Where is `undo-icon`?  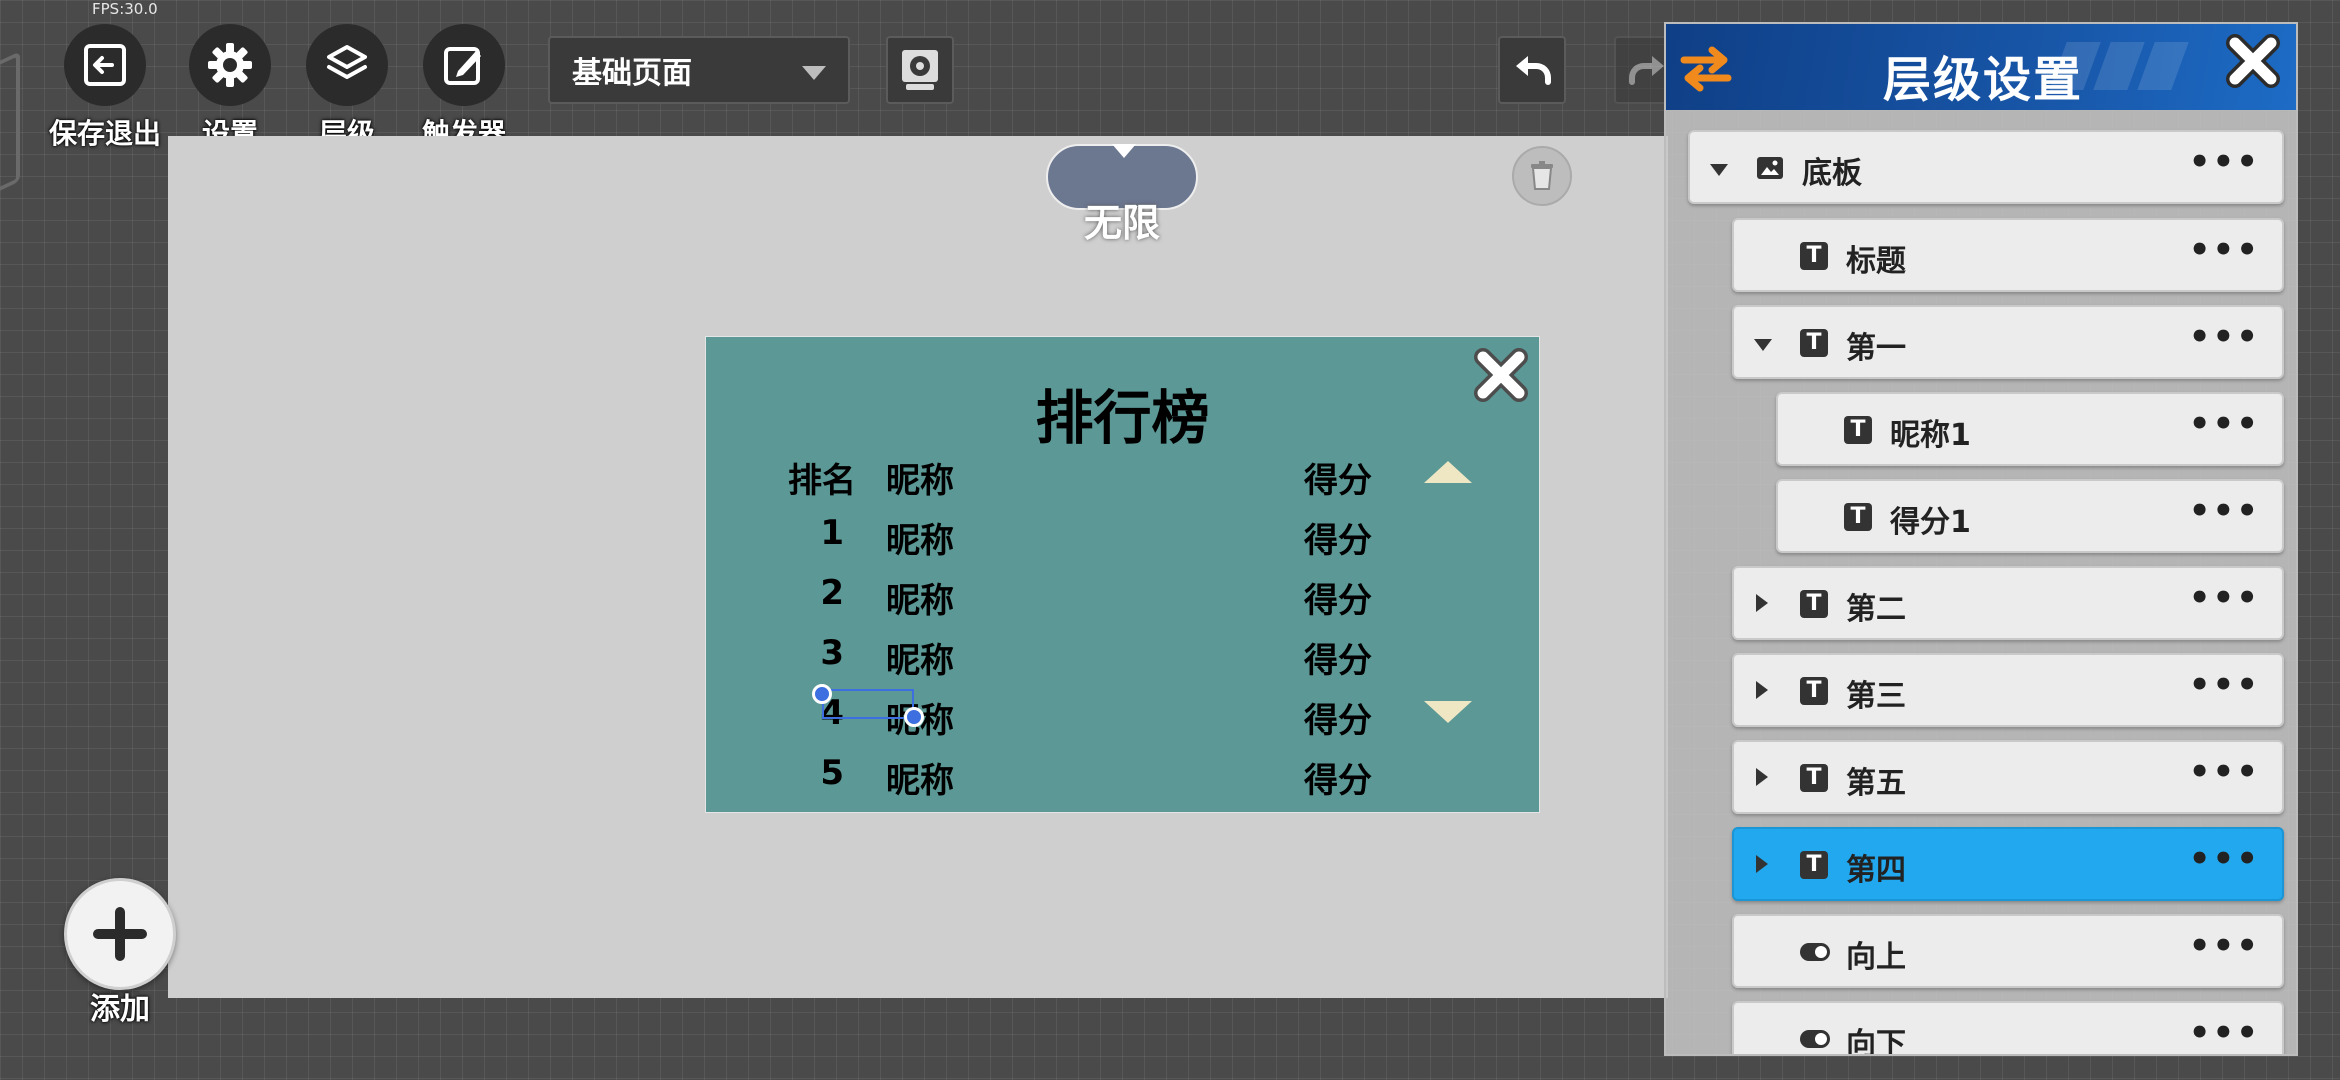 undo-icon is located at coordinates (1533, 70).